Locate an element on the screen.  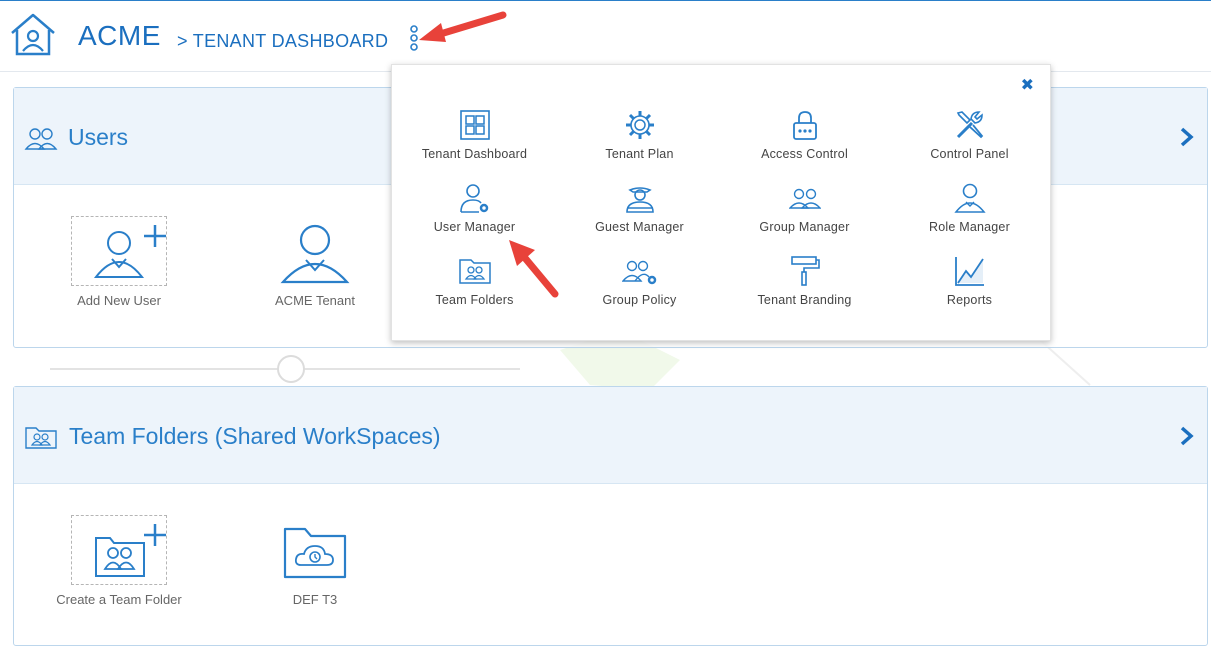
gear-icon is located at coordinates (639, 125).